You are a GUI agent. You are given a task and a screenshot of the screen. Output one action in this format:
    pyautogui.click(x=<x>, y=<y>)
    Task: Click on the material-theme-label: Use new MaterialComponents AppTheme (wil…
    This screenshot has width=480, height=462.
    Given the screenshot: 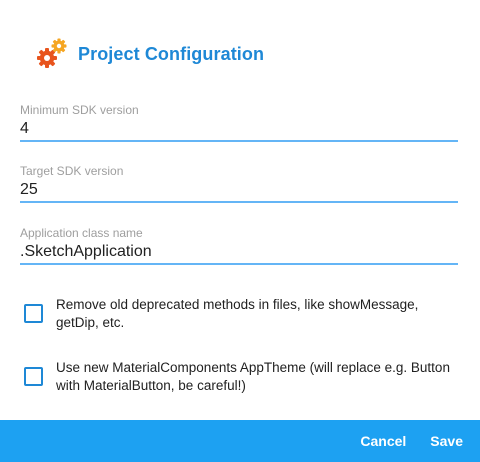 What is the action you would take?
    pyautogui.click(x=253, y=376)
    